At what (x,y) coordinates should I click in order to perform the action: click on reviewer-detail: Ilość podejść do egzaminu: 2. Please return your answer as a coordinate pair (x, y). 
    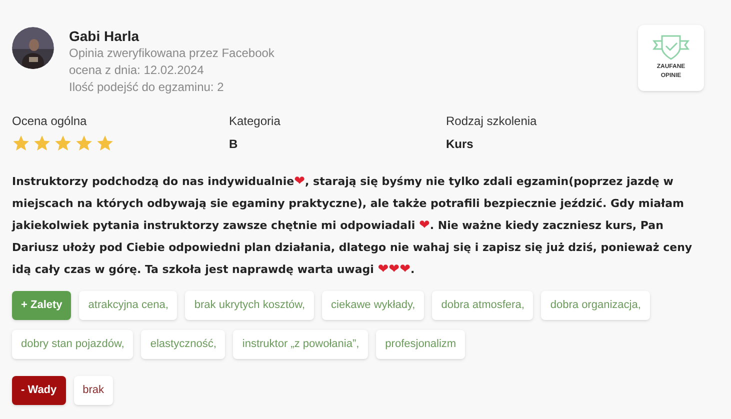
    Looking at the image, I should click on (147, 87).